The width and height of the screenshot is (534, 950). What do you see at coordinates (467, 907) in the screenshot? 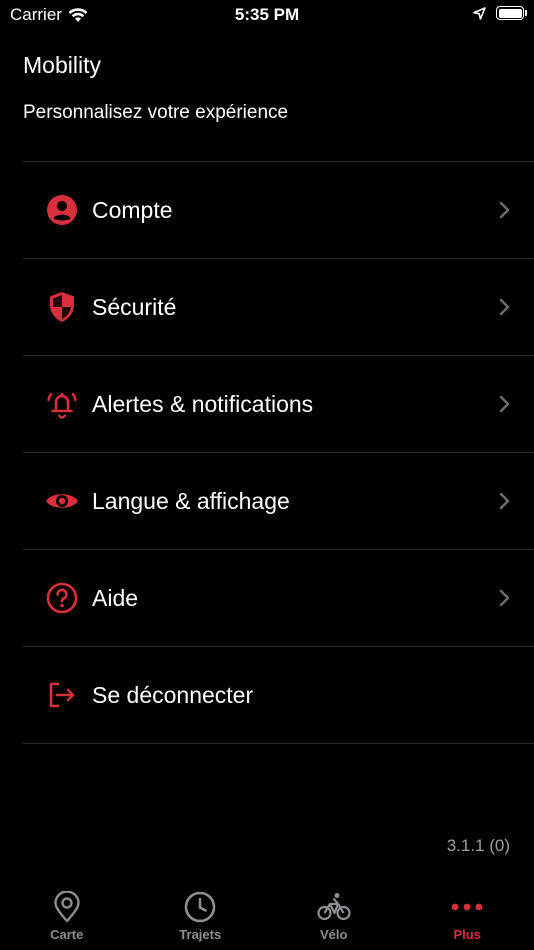
I see `more-dots-icon` at bounding box center [467, 907].